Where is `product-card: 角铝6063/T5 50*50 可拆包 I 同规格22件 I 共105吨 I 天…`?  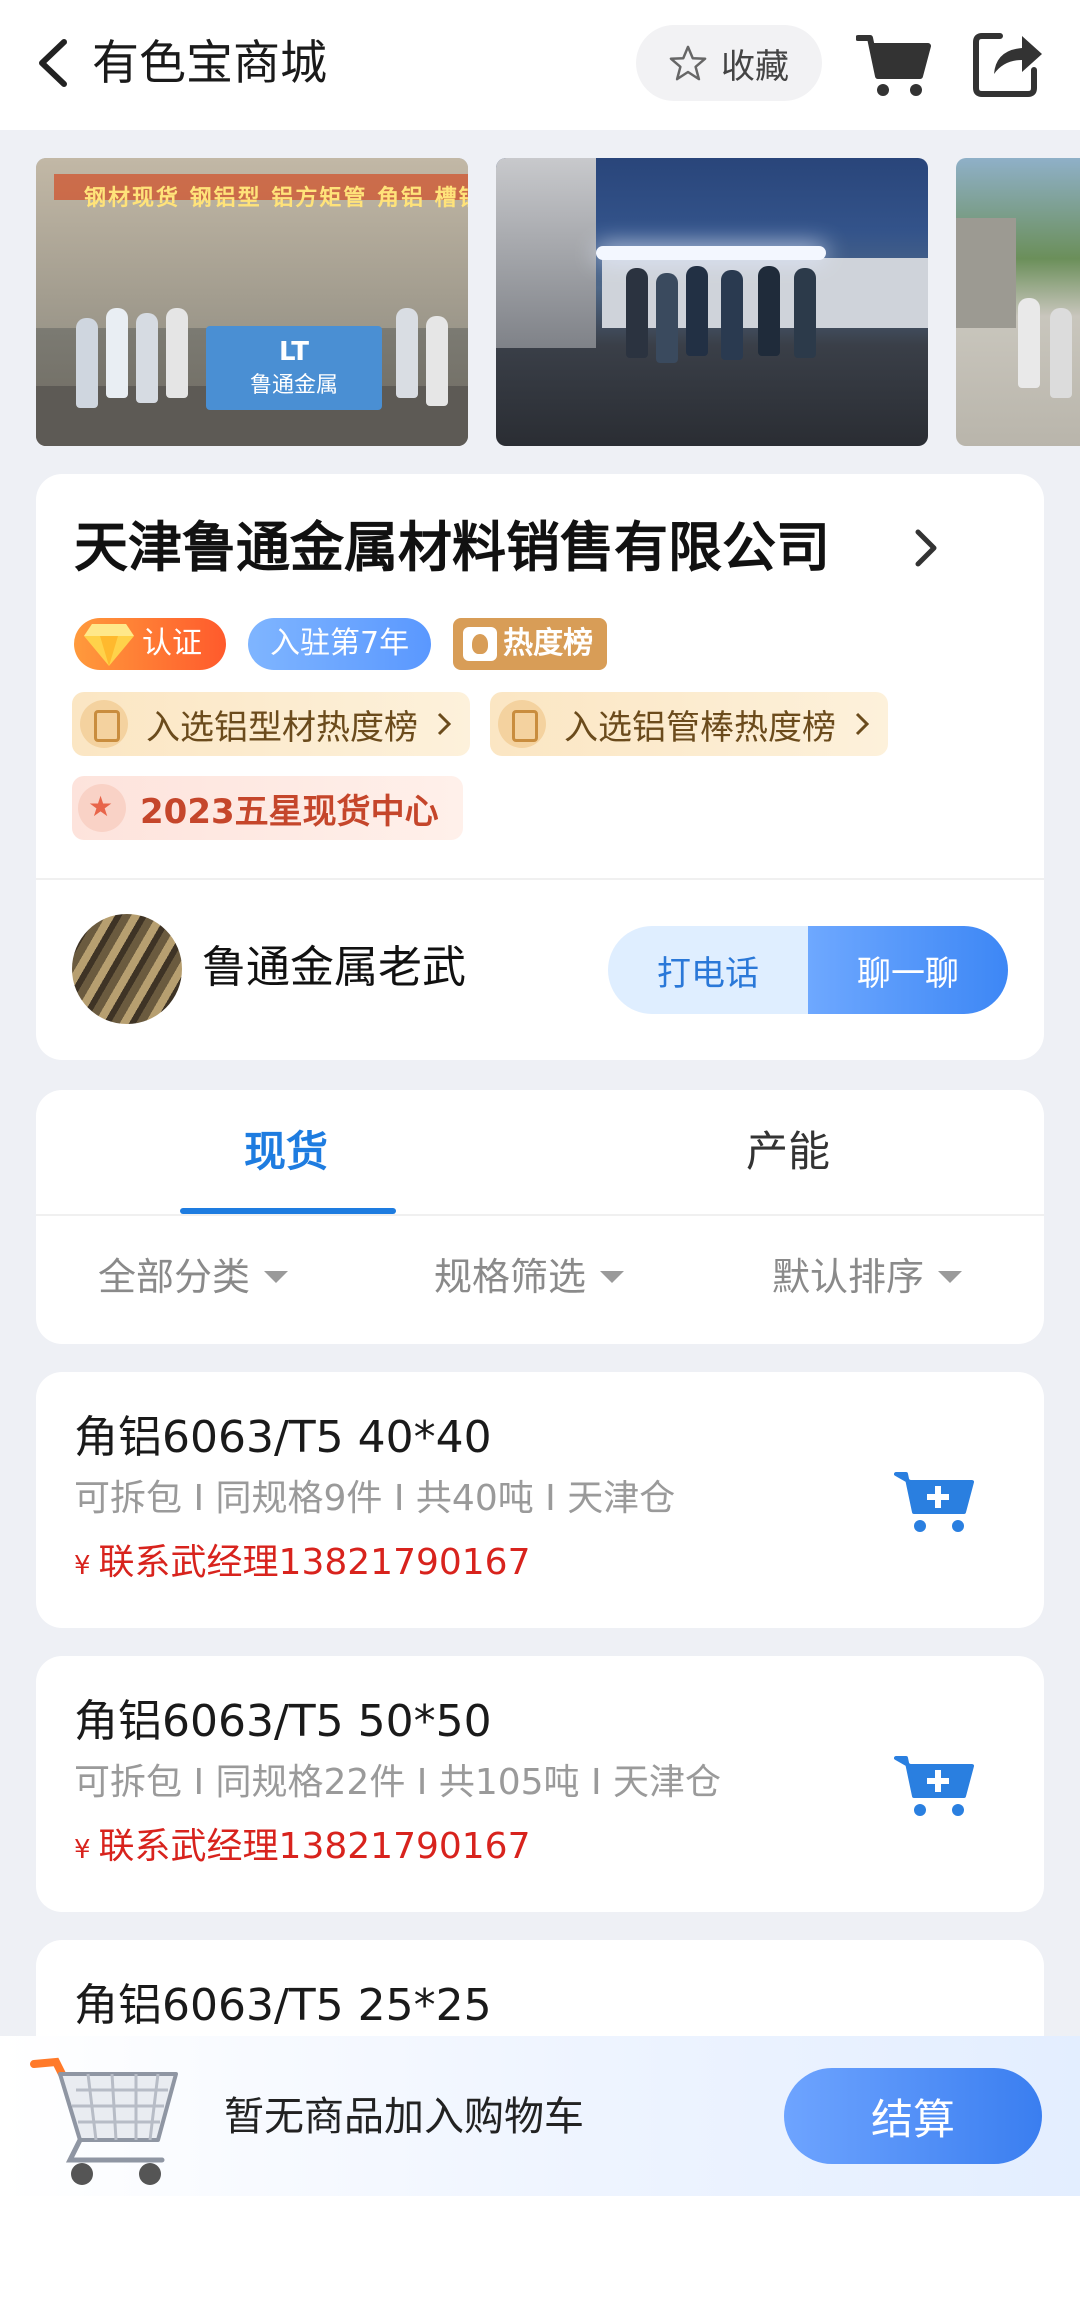
product-card: 角铝6063/T5 50*50 可拆包 I 同规格22件 I 共105吨 I 天… is located at coordinates (540, 1784).